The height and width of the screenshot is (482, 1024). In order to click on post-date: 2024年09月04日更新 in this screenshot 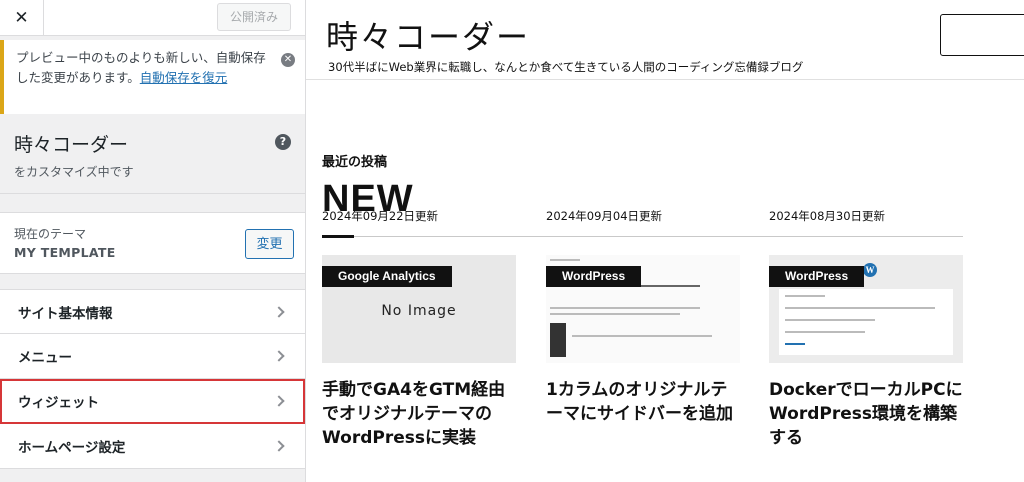, I will do `click(604, 216)`.